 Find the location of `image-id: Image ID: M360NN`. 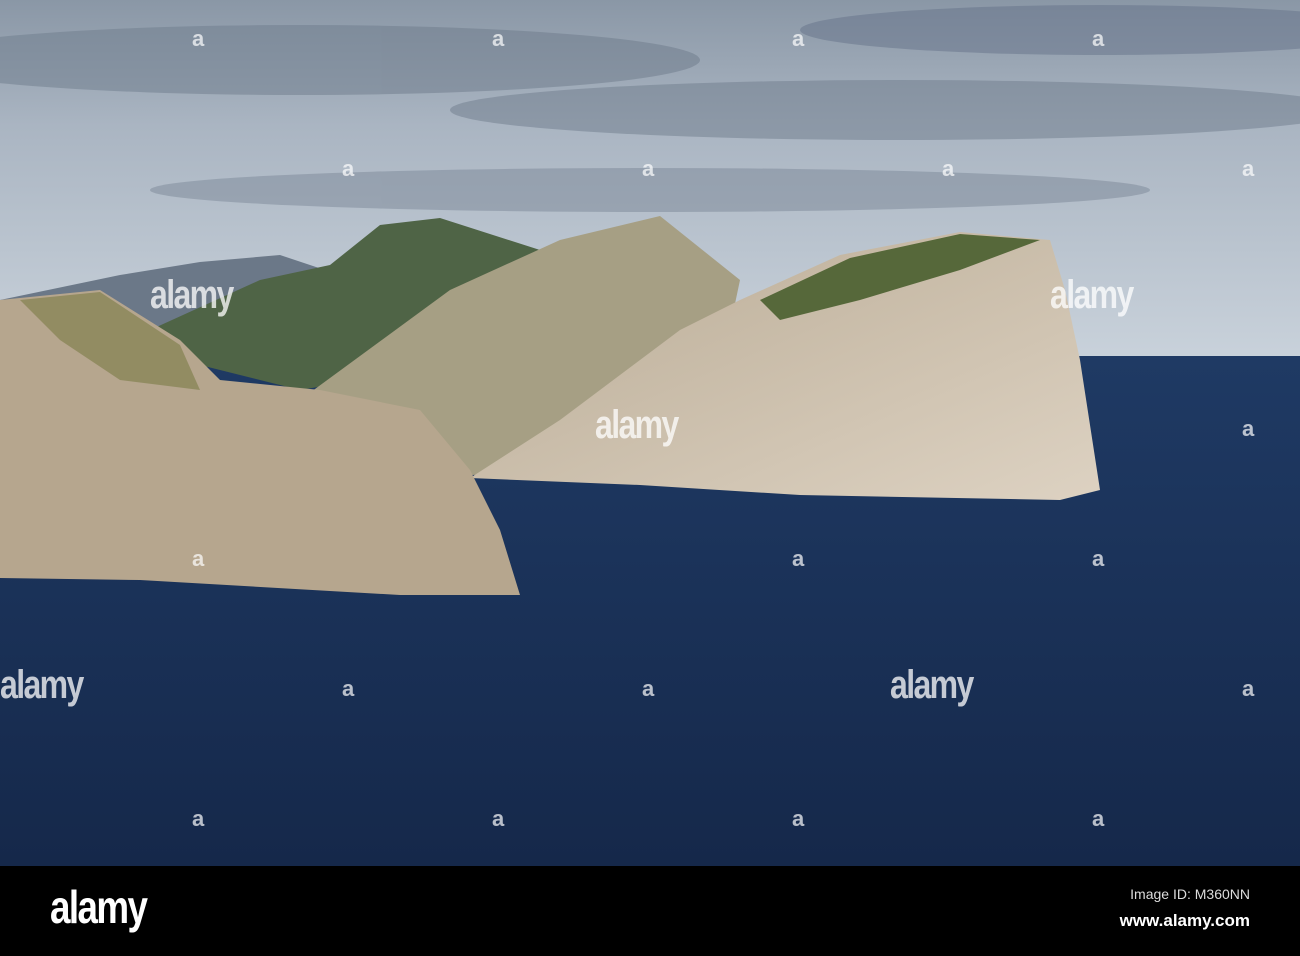

image-id: Image ID: M360NN is located at coordinates (1190, 894).